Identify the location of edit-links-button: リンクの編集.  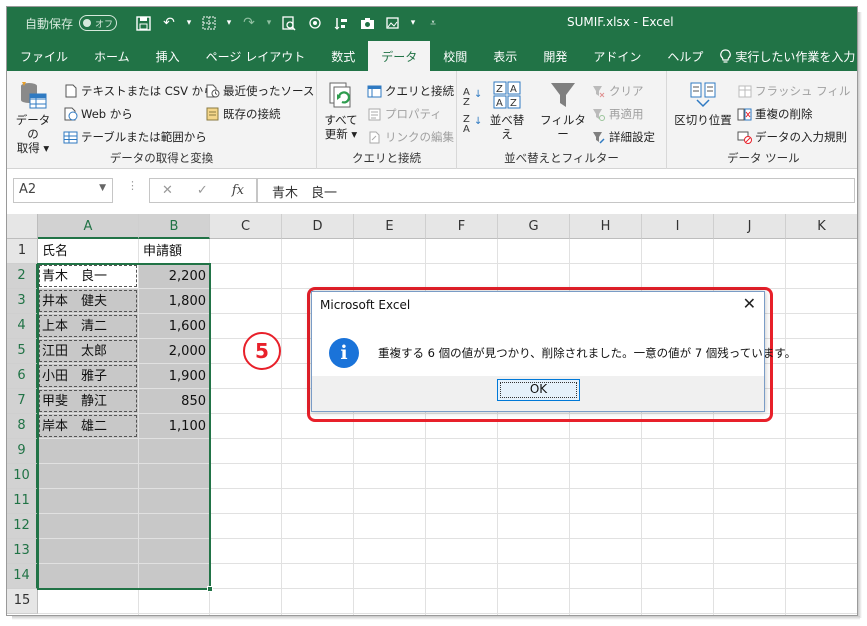
(410, 137).